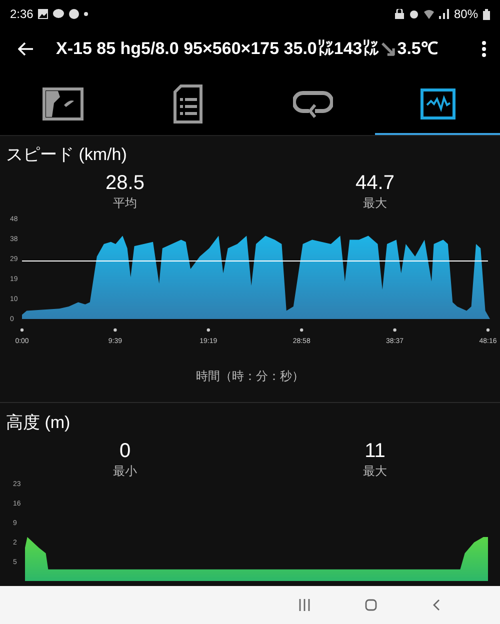 This screenshot has height=624, width=500. I want to click on section-title: スピード (km/h), so click(66, 155).